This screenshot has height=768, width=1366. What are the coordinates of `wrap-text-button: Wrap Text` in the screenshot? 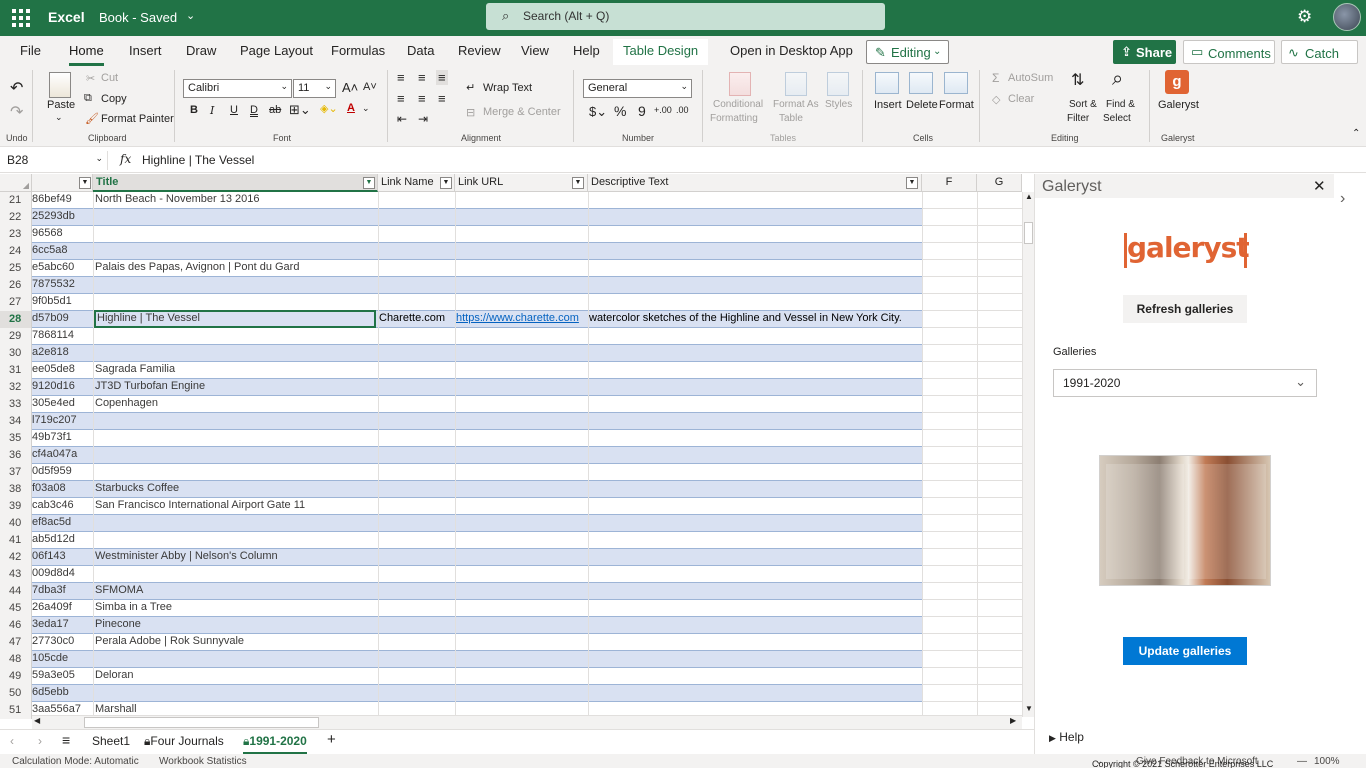 It's located at (507, 88).